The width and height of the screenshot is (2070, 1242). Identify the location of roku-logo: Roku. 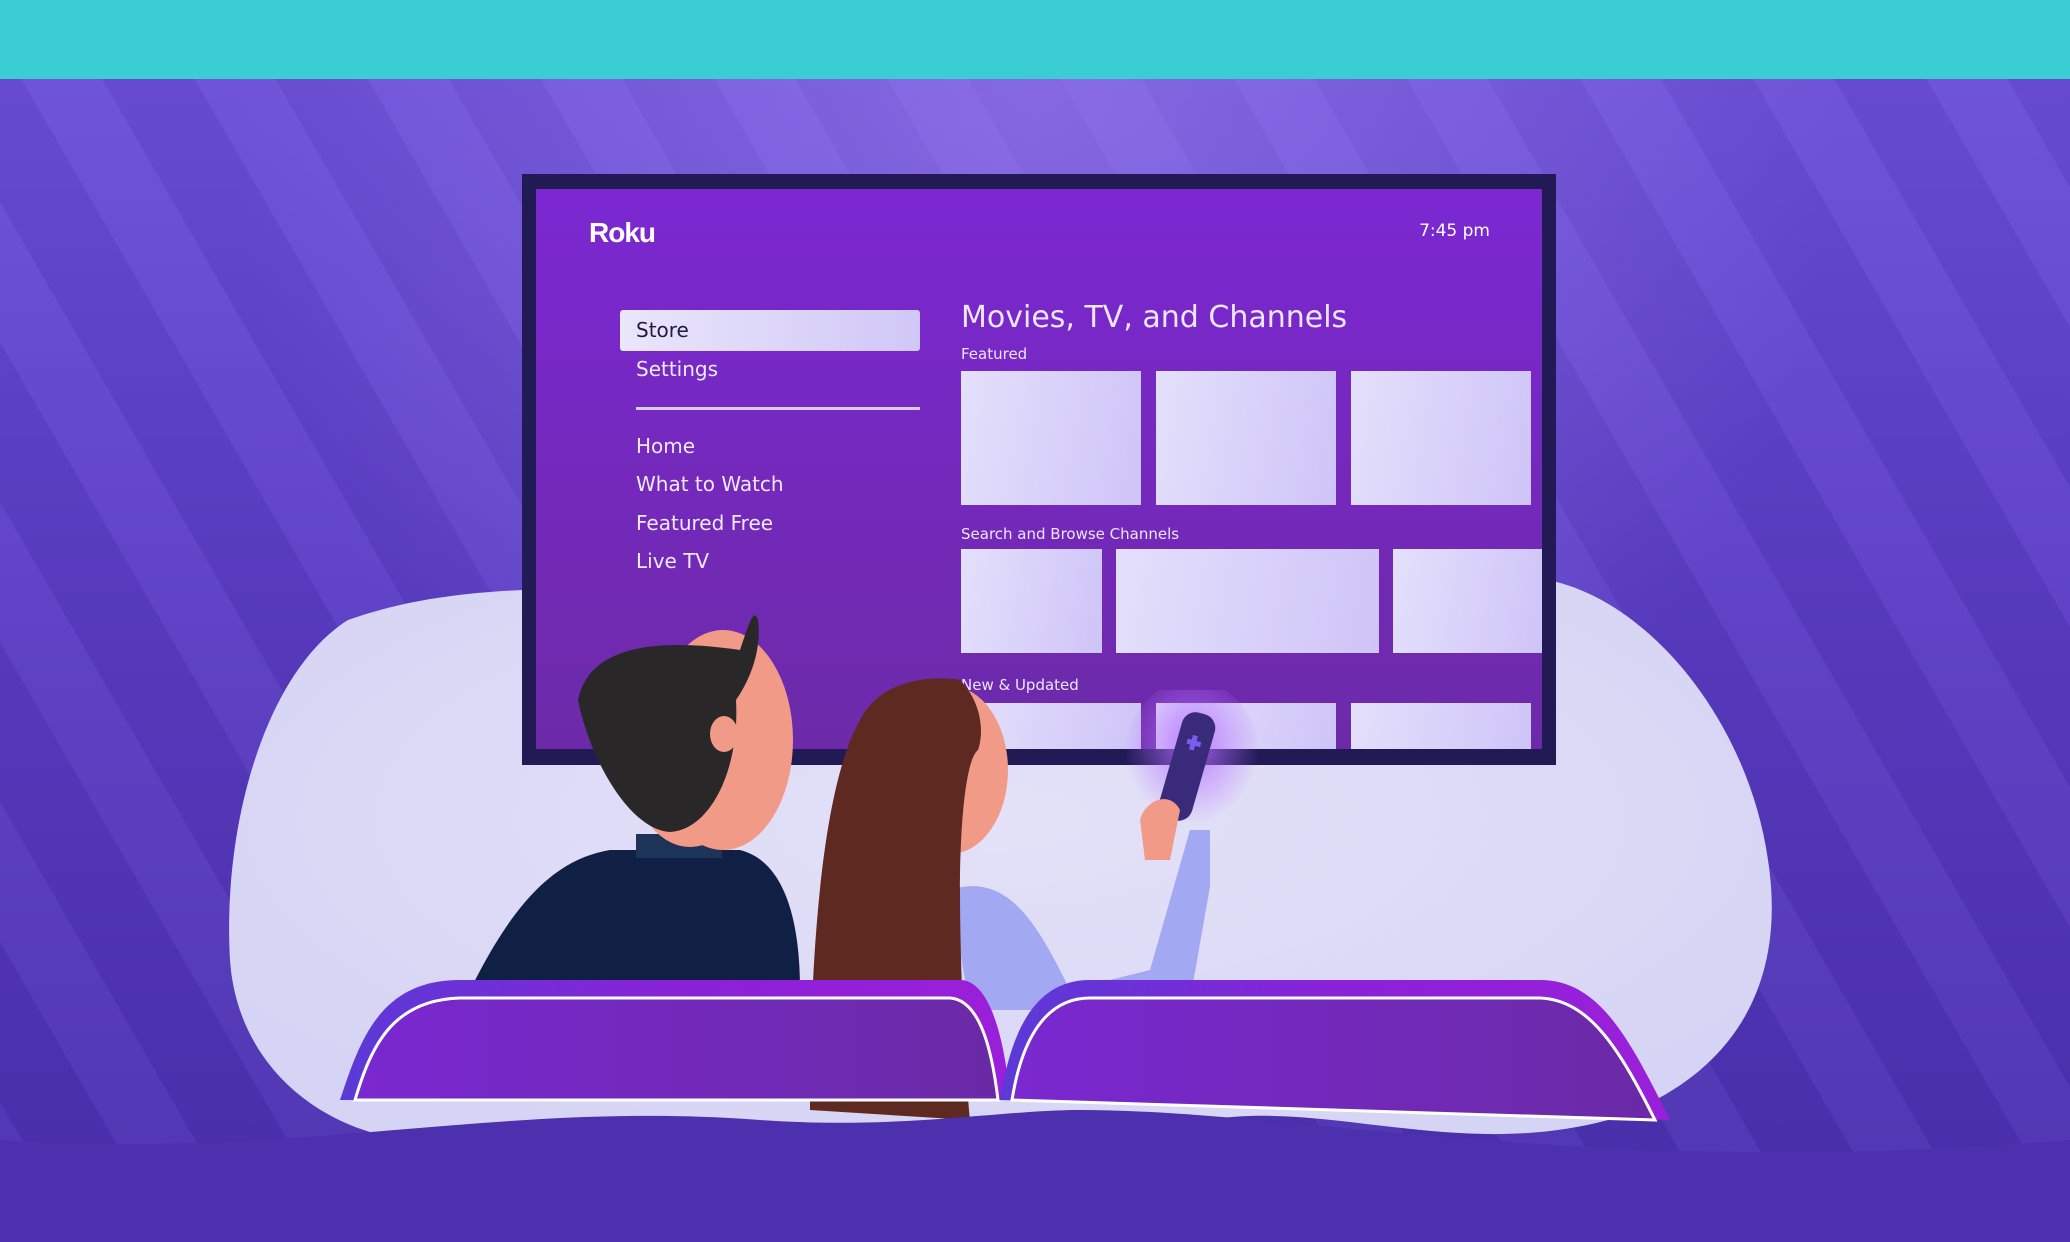
(622, 232).